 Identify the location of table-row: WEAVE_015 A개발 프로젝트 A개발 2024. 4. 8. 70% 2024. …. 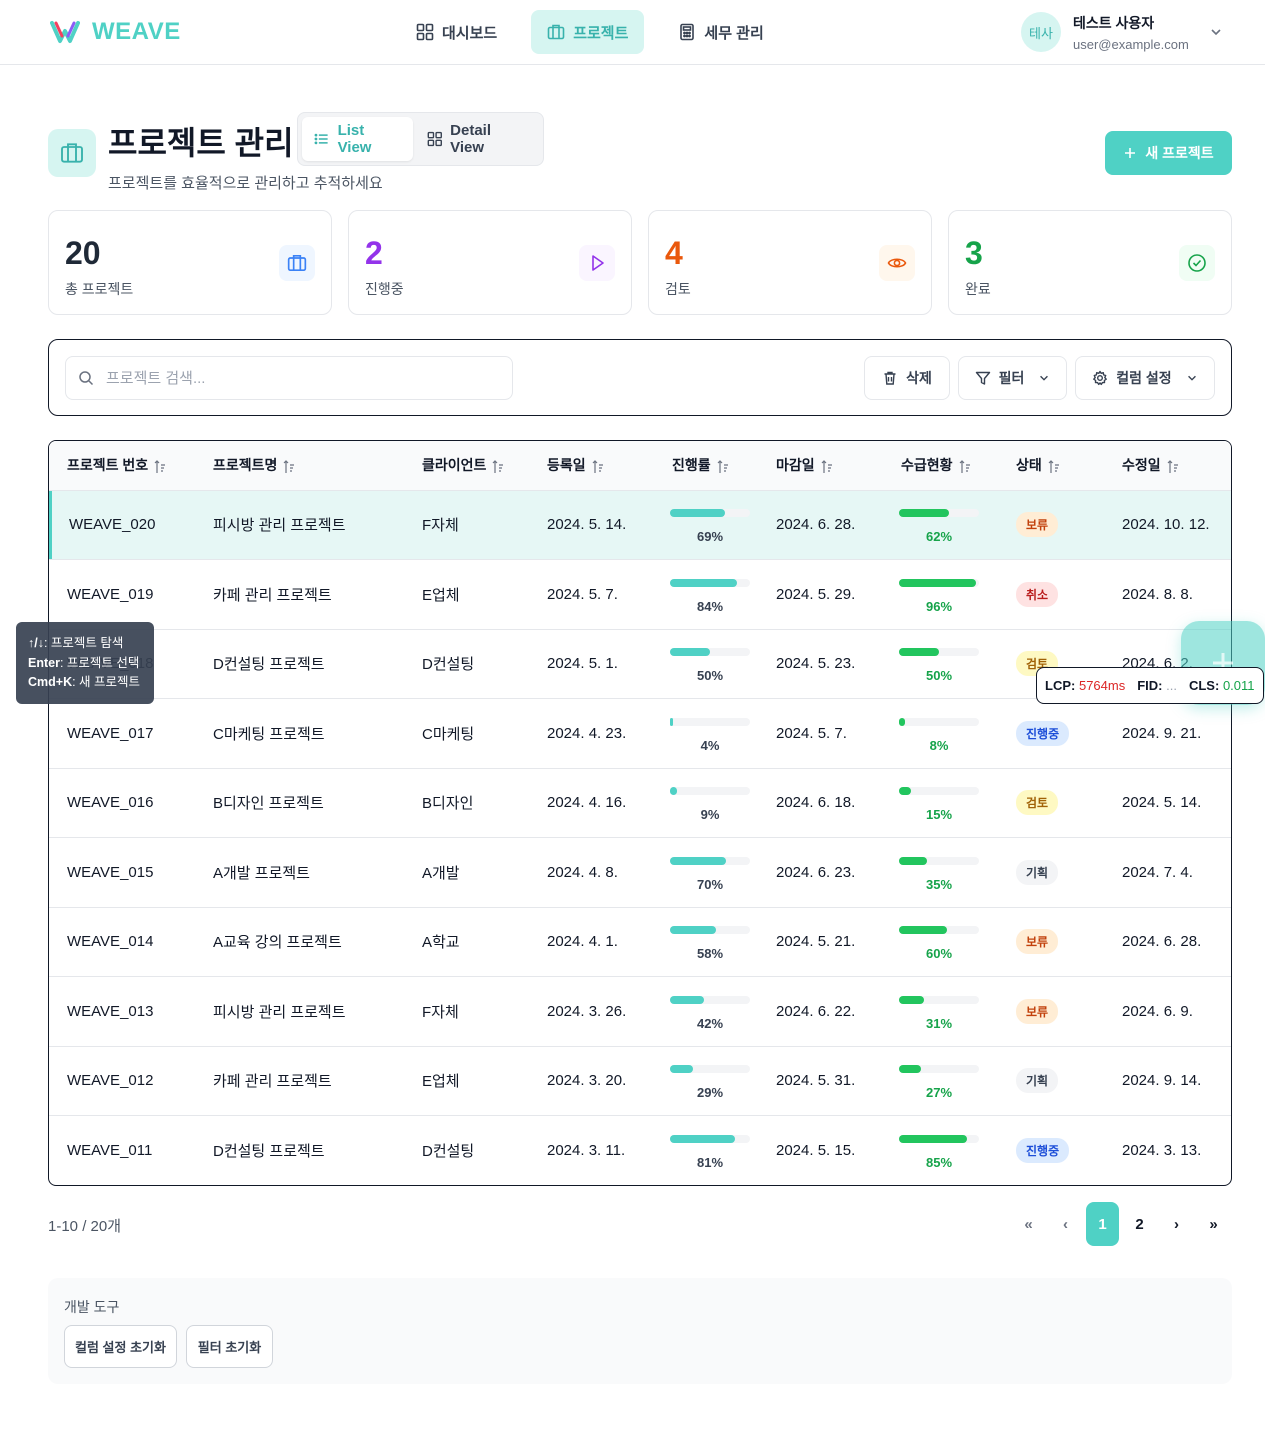
(640, 872).